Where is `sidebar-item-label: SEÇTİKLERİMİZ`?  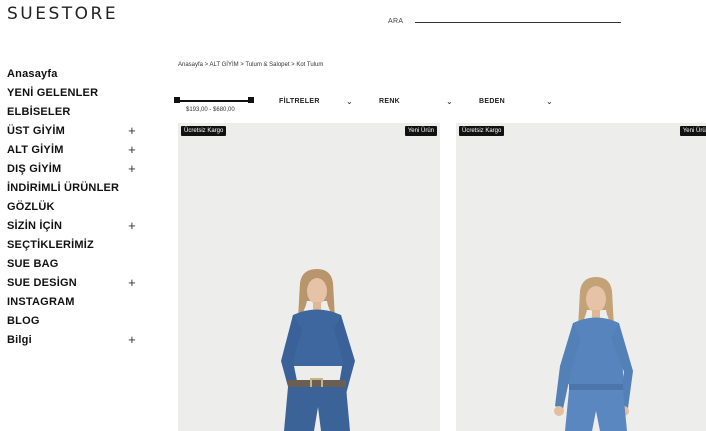 sidebar-item-label: SEÇTİKLERİMİZ is located at coordinates (50, 244).